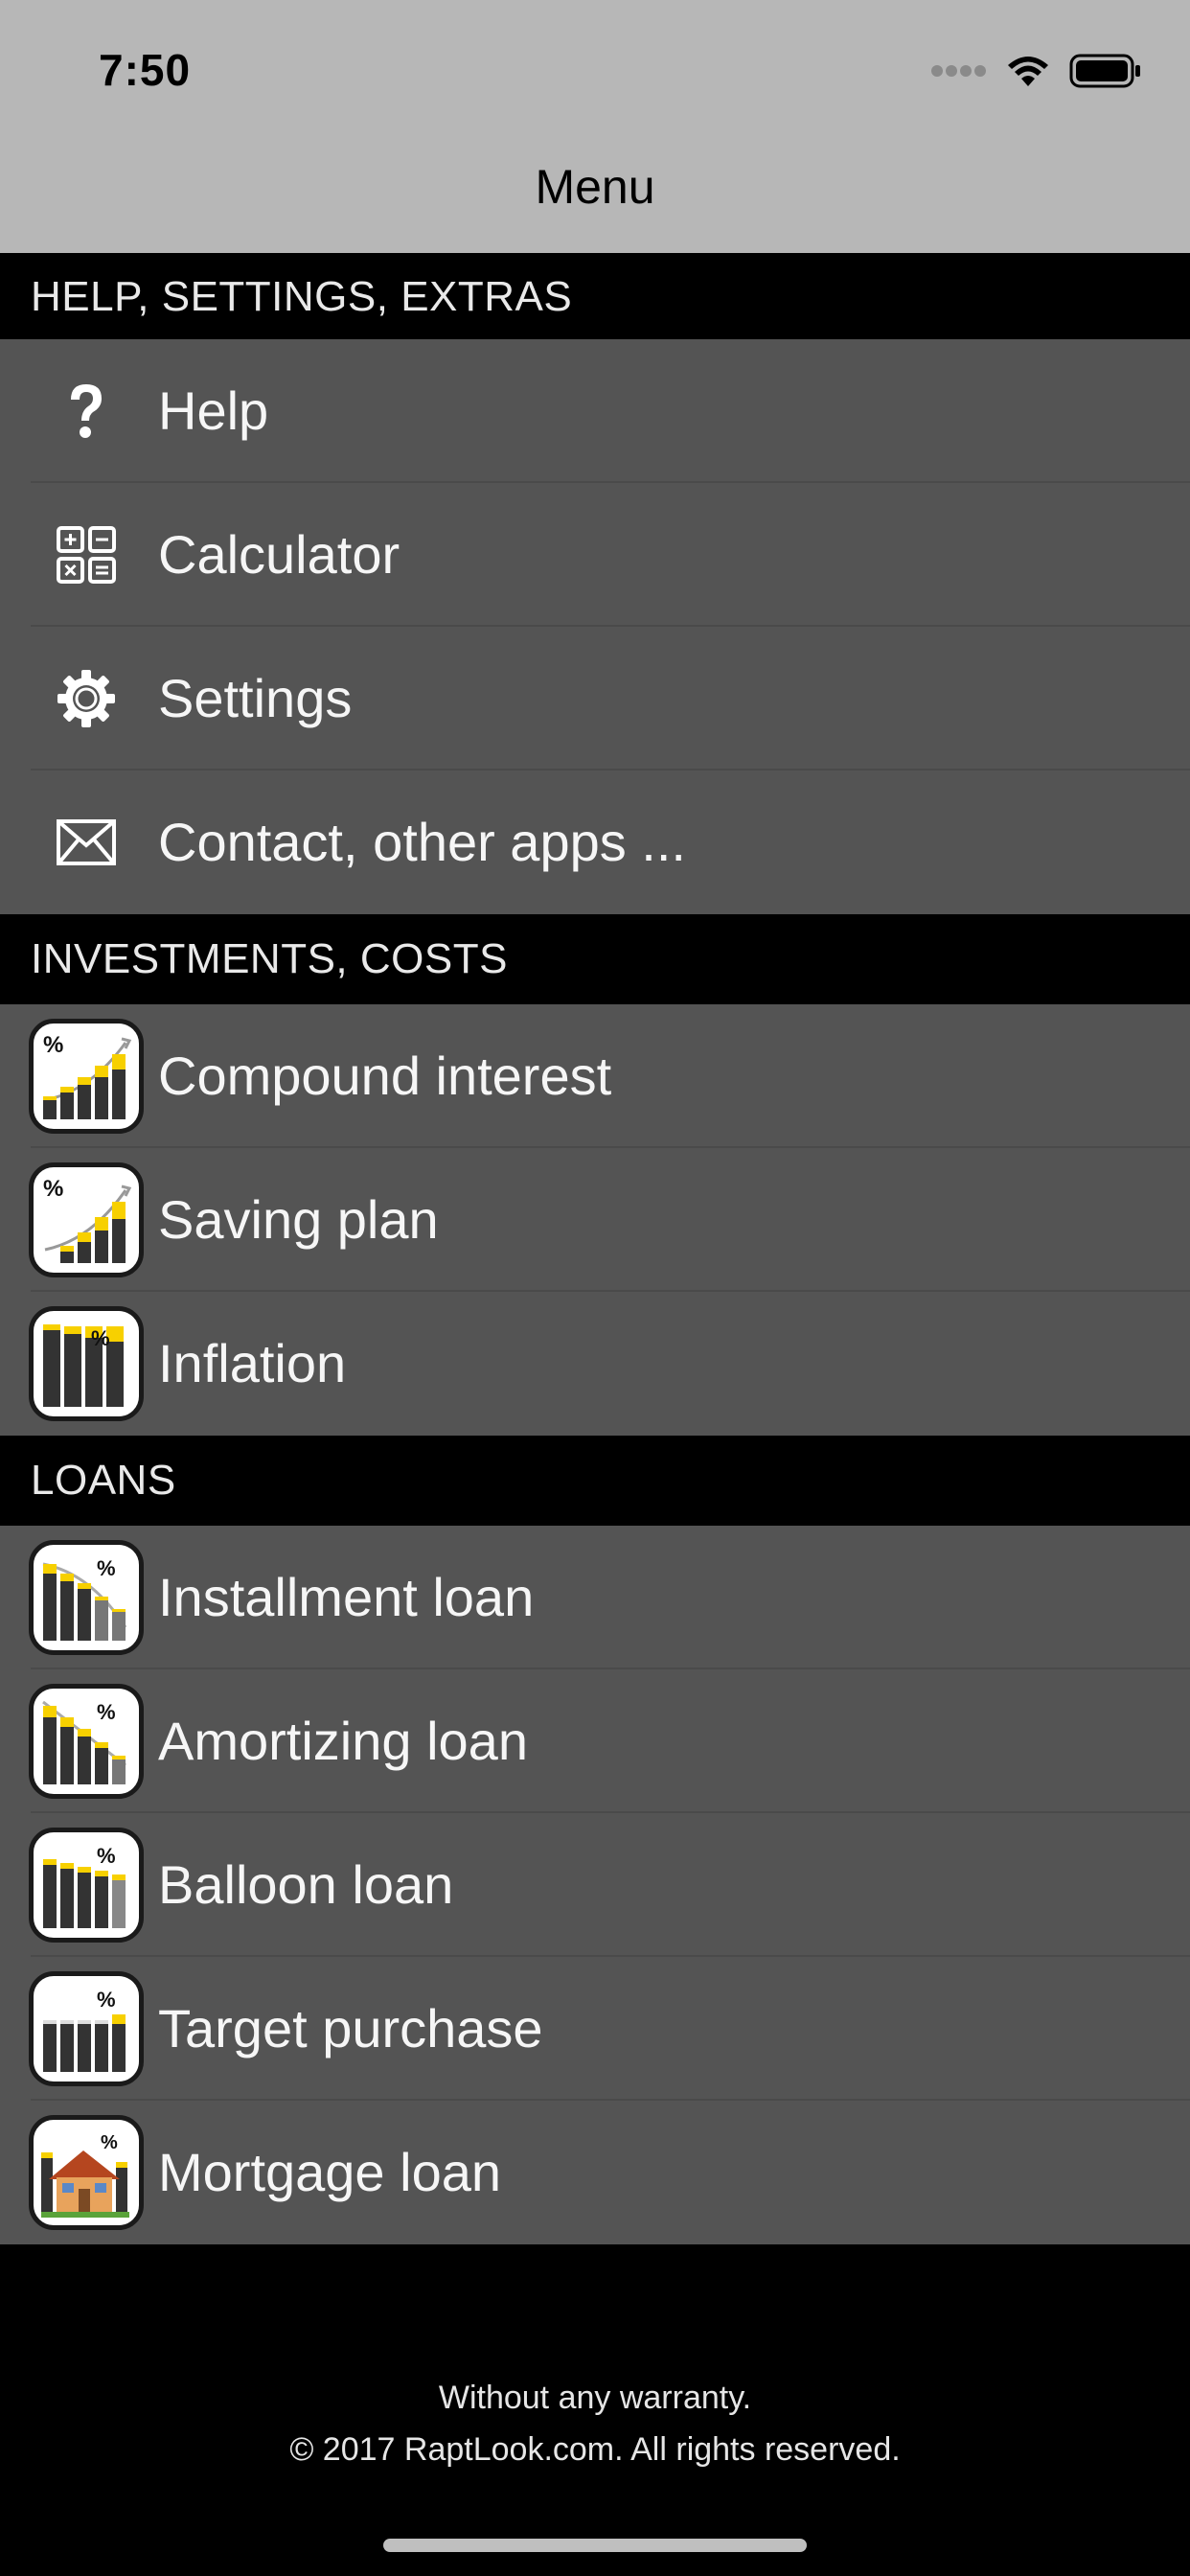  I want to click on menu-item-label: Compound interest, so click(385, 1076).